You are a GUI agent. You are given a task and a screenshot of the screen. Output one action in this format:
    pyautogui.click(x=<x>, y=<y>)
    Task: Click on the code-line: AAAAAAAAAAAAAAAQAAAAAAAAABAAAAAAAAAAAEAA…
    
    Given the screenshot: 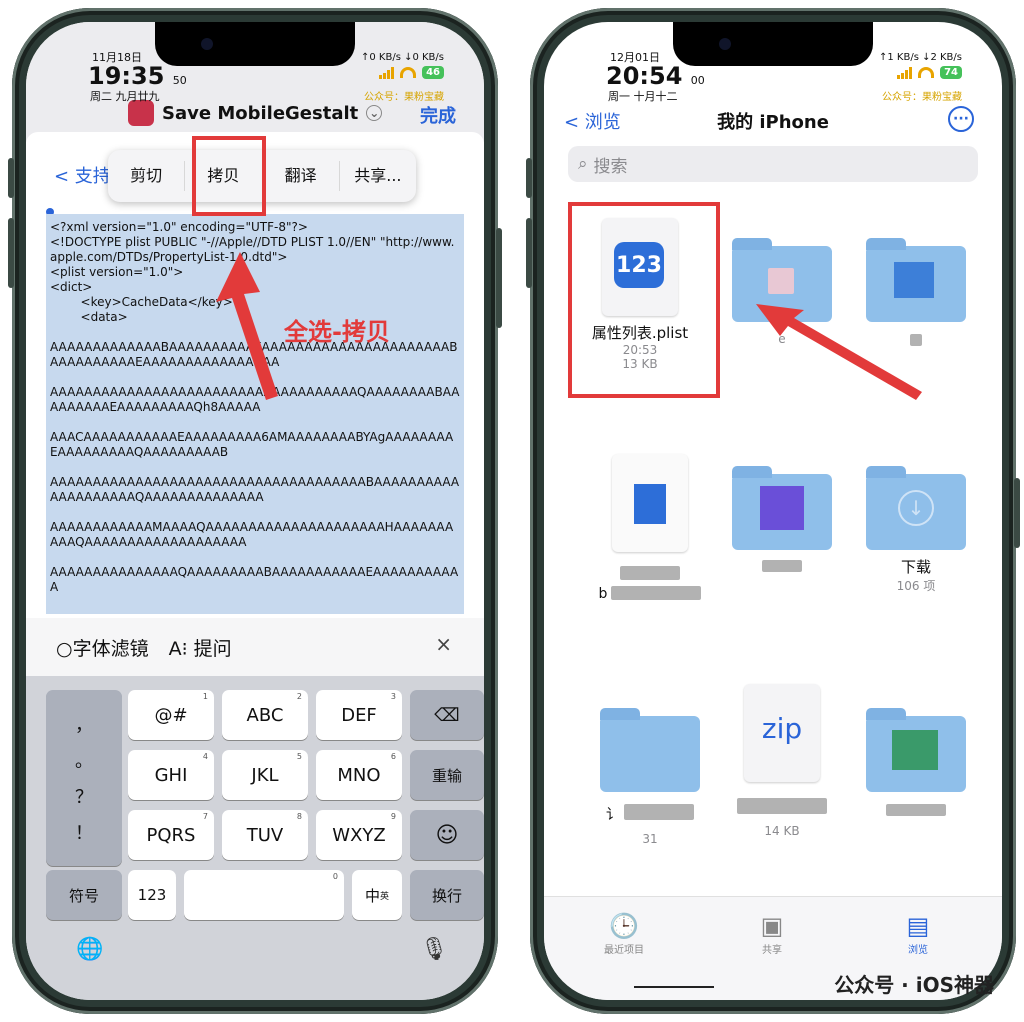 What is the action you would take?
    pyautogui.click(x=254, y=579)
    